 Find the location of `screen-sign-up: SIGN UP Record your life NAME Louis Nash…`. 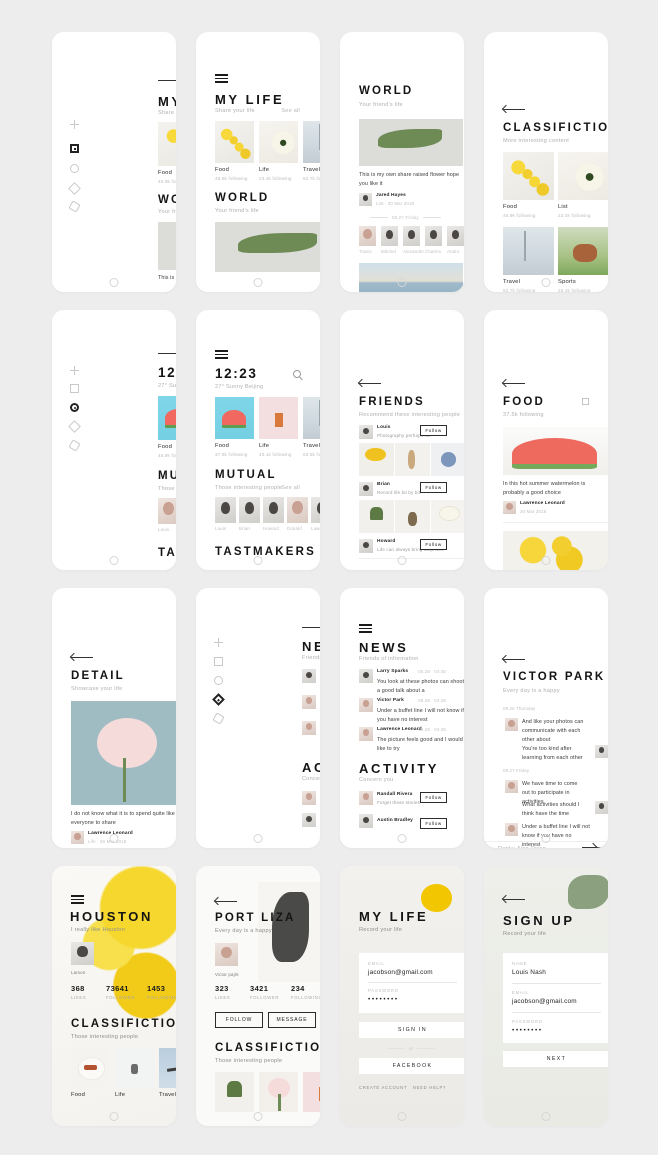

screen-sign-up: SIGN UP Record your life NAME Louis Nash… is located at coordinates (546, 996).